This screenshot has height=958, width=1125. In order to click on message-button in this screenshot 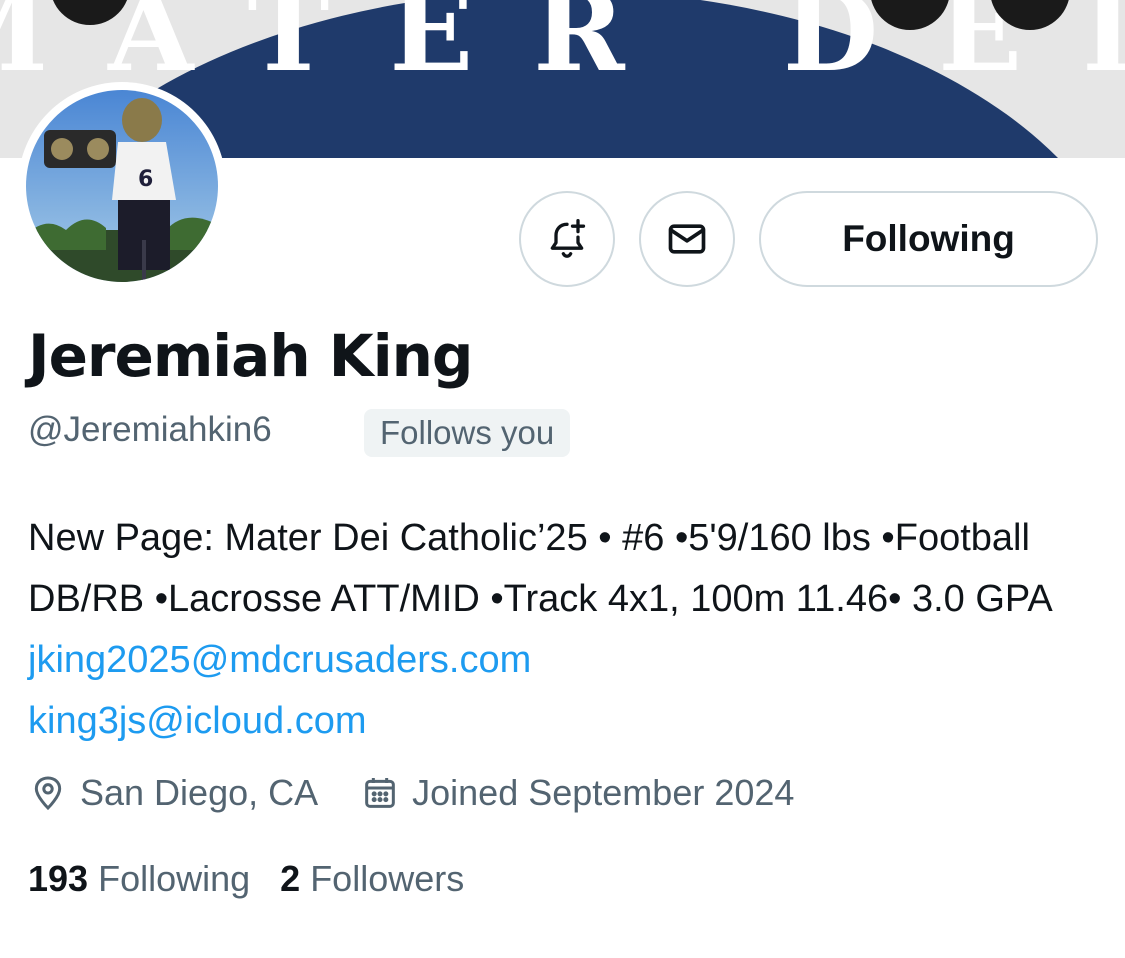, I will do `click(687, 239)`.